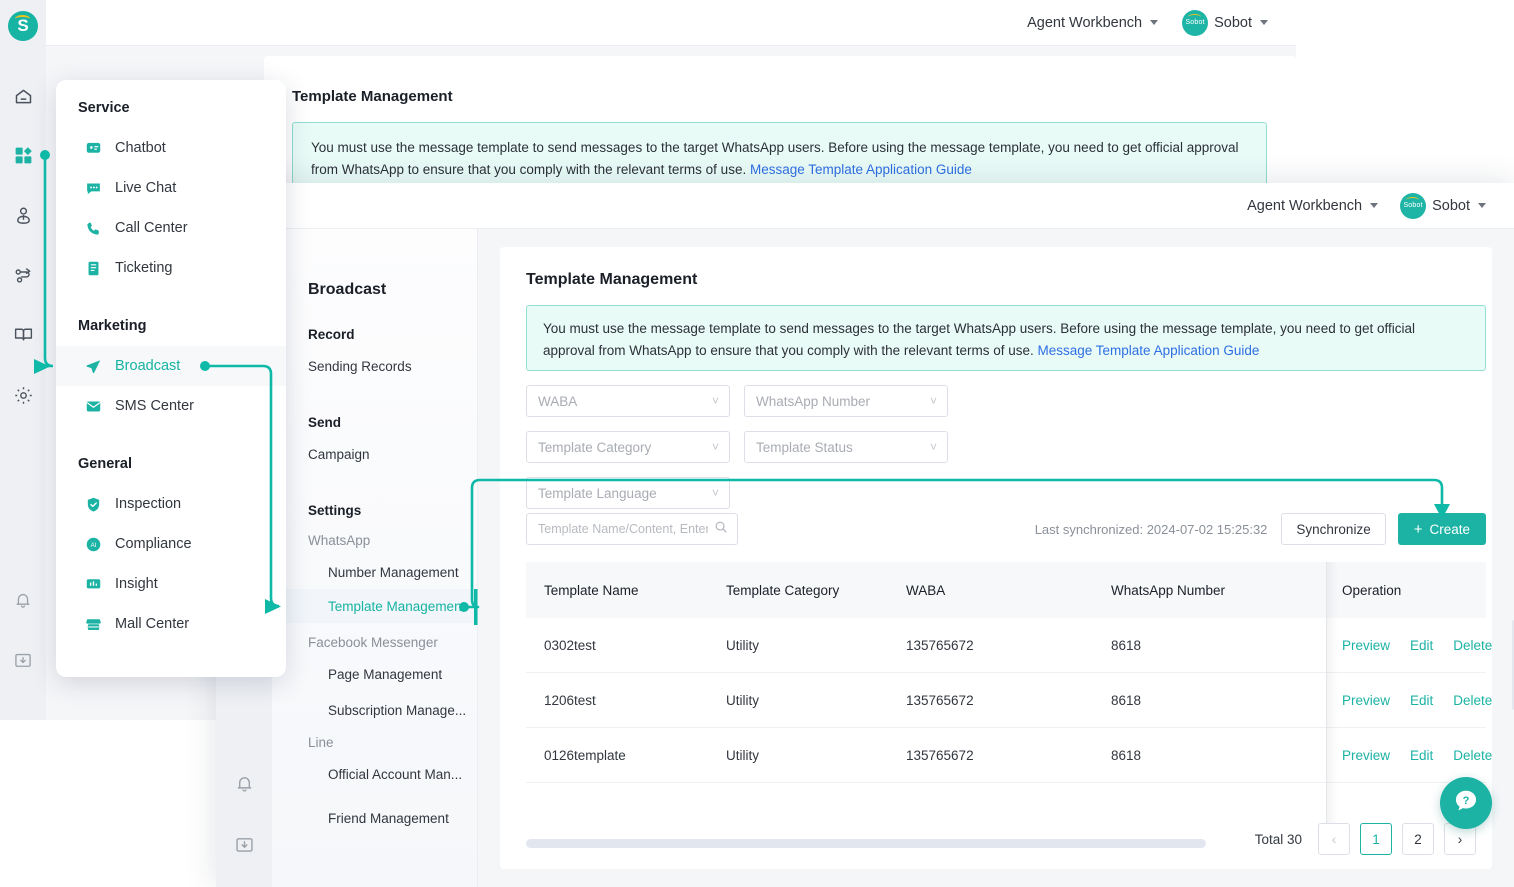 The width and height of the screenshot is (1514, 887). Describe the element at coordinates (1149, 350) in the screenshot. I see `banner-link: Message Template Application Guide` at that location.